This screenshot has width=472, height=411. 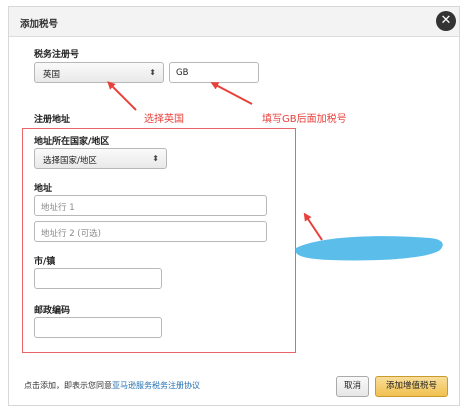 What do you see at coordinates (52, 311) in the screenshot?
I see `postal-code-label: 邮政编码` at bounding box center [52, 311].